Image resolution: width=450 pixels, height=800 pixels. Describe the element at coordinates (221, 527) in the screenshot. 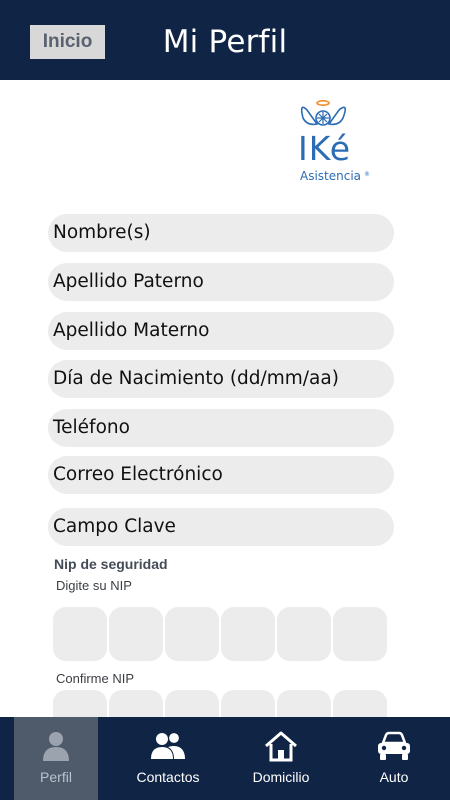

I see `campo-clave-field: Campo Clave` at that location.